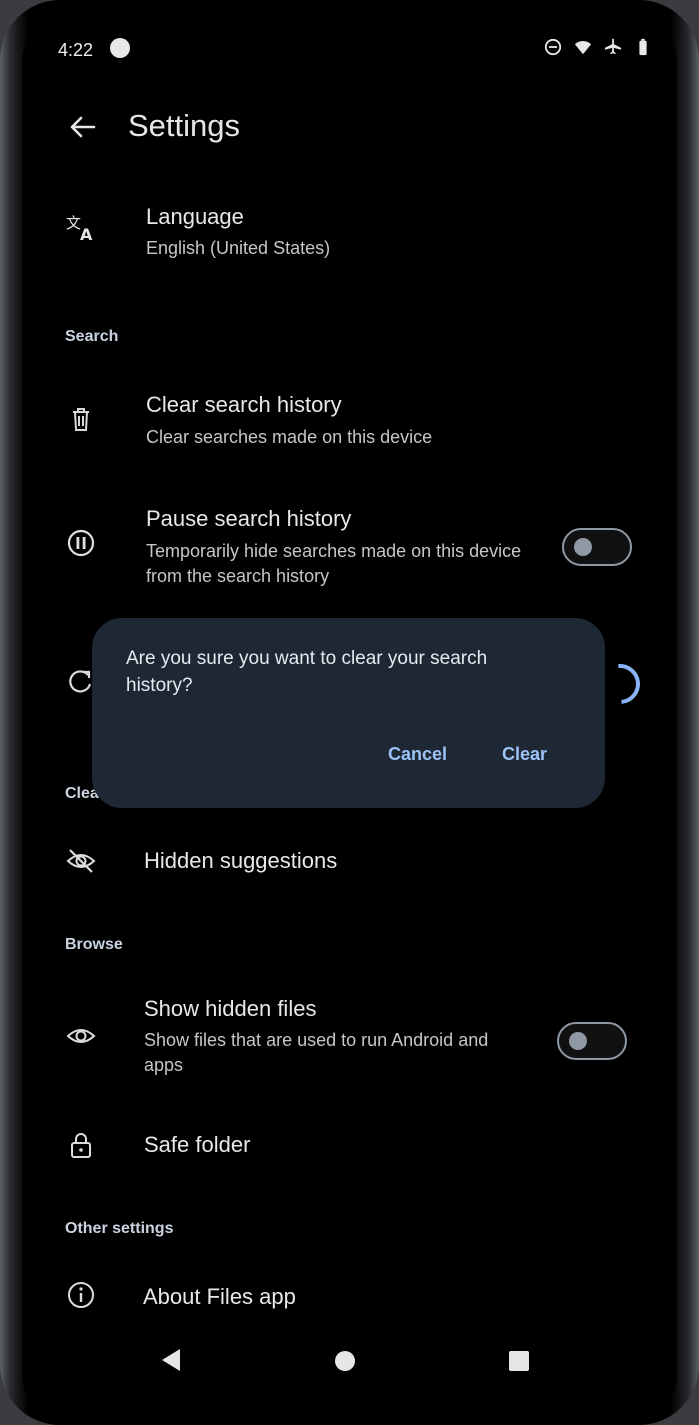 The width and height of the screenshot is (699, 1425). I want to click on about-files-app-row: About Files app, so click(262, 1294).